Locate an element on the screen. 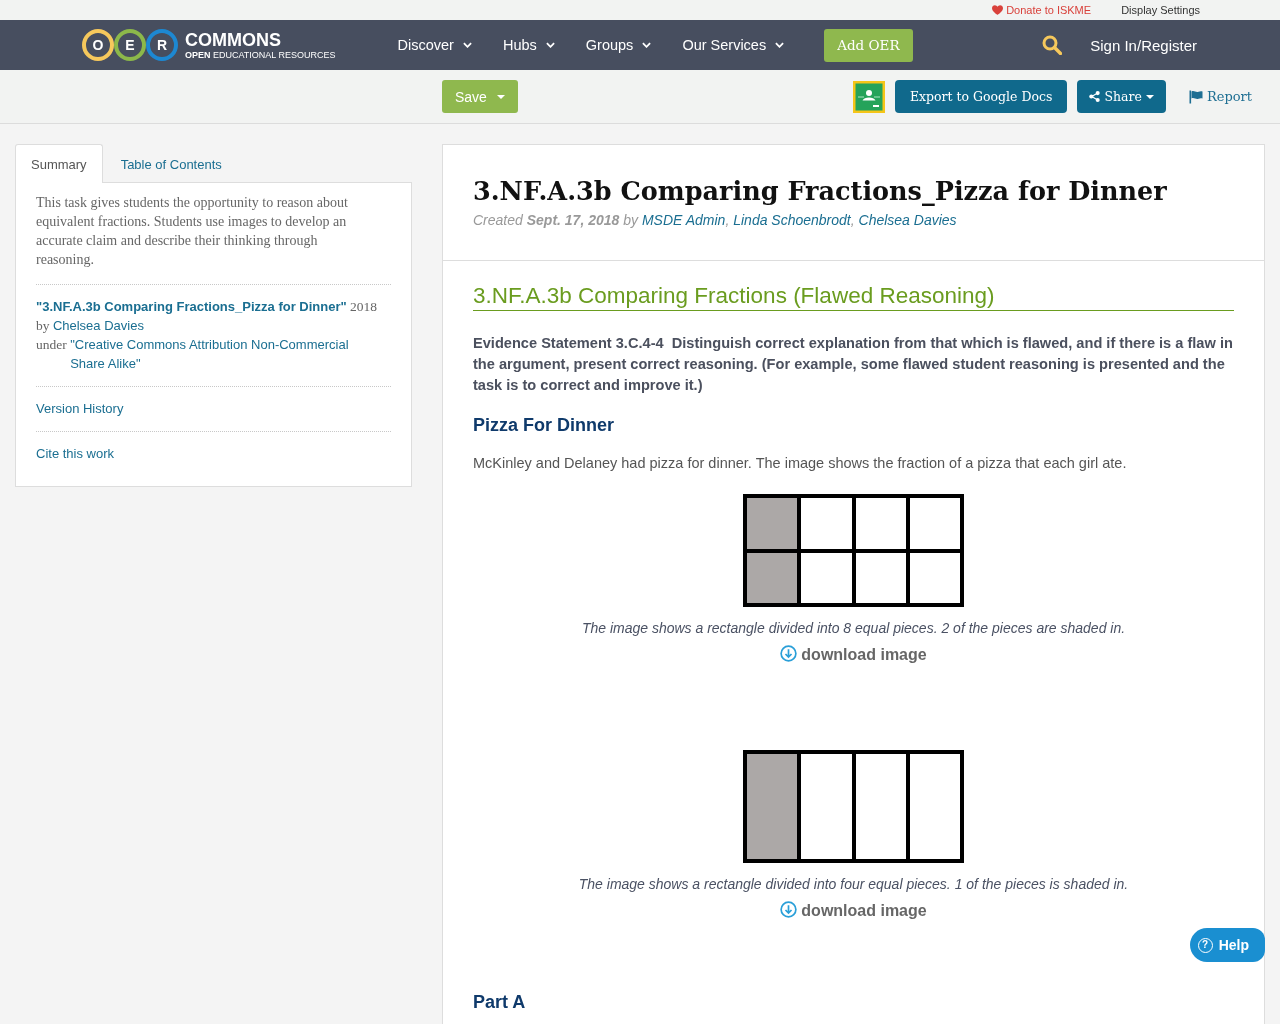 The height and width of the screenshot is (1024, 1280). section-heading: 3.NF.A.3b Comparing Fractions (Flawed Reasoning) is located at coordinates (853, 296).